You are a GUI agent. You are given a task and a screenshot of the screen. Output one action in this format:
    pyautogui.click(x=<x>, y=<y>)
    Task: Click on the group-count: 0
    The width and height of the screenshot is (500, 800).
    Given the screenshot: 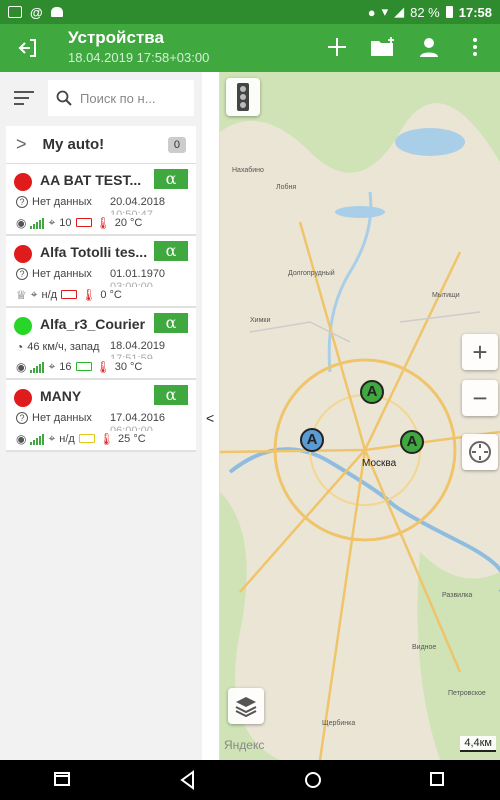 What is the action you would take?
    pyautogui.click(x=176, y=144)
    